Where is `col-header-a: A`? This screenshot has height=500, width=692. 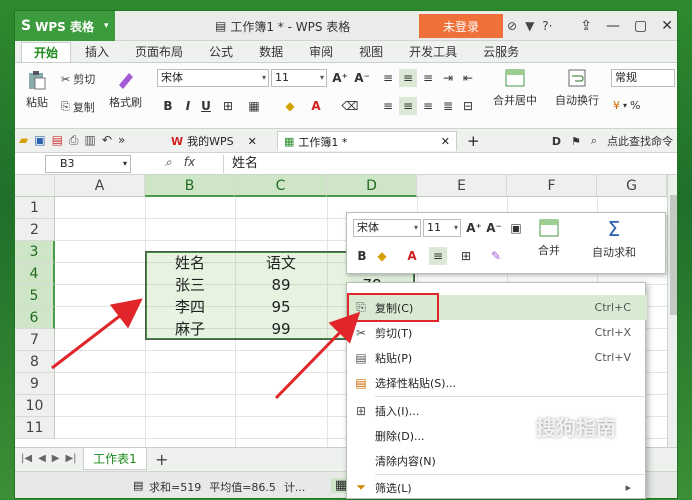
col-header-a: A is located at coordinates (100, 186).